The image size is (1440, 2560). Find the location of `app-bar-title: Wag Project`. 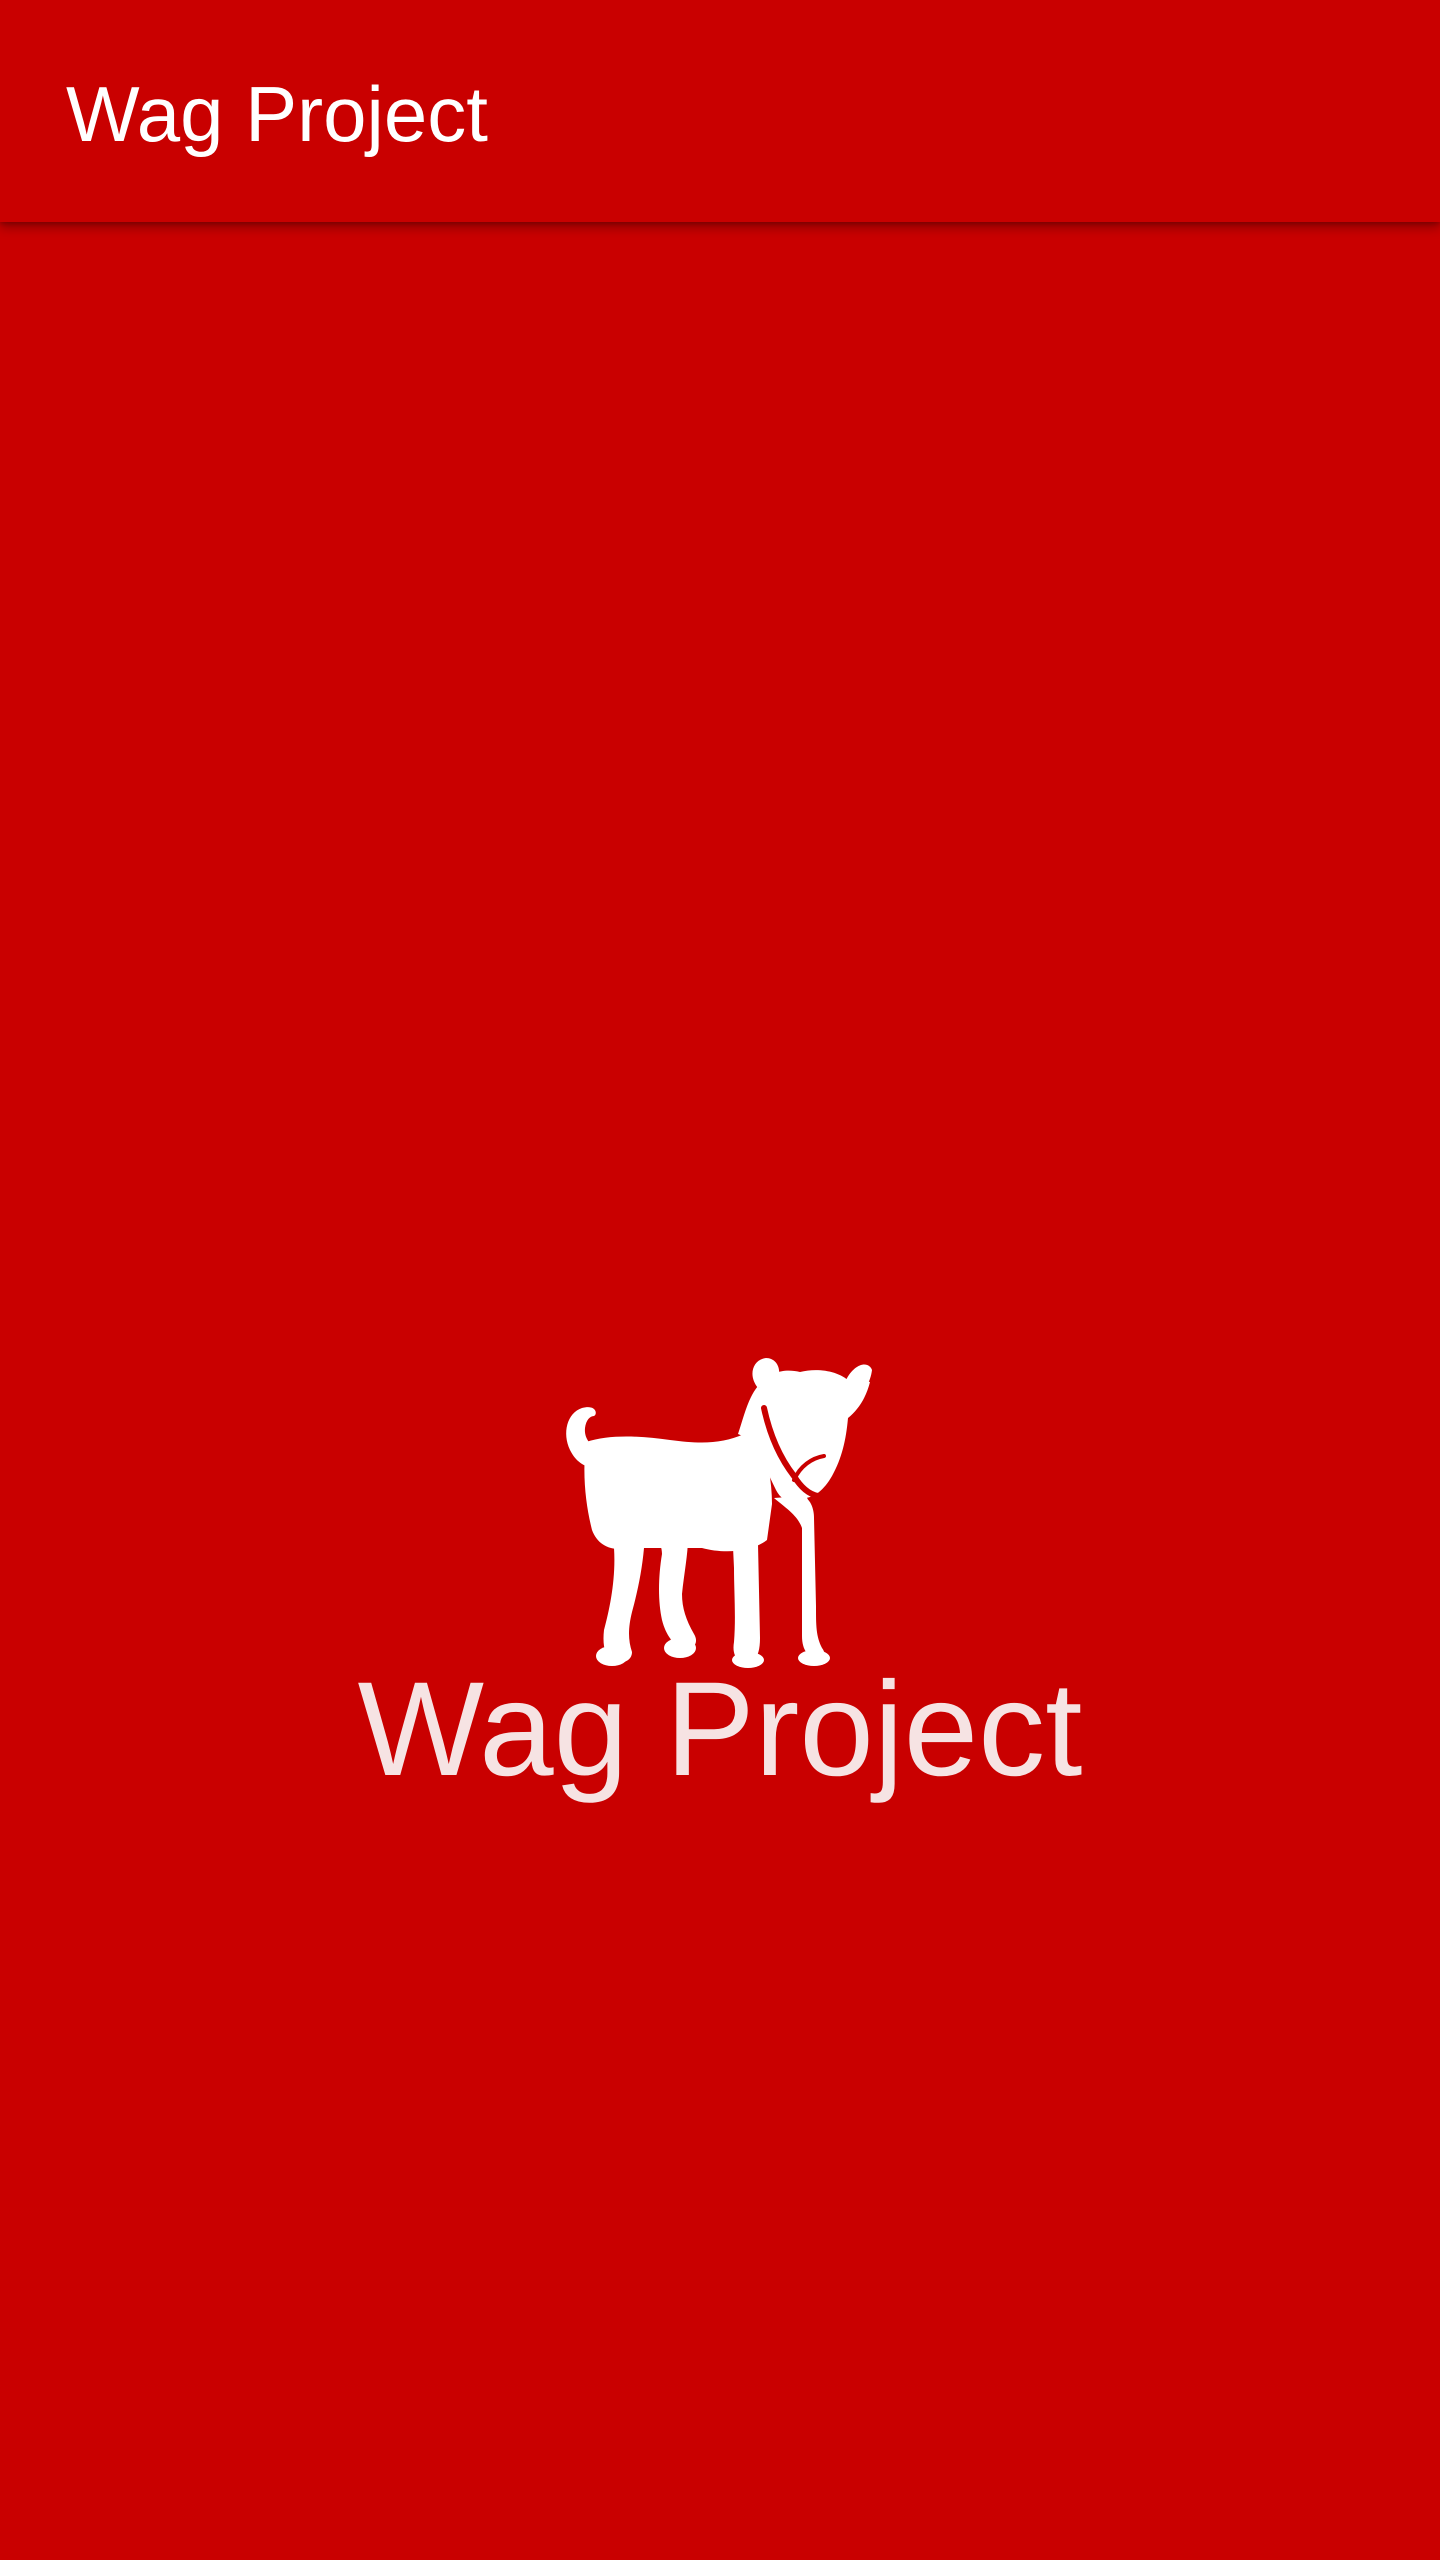

app-bar-title: Wag Project is located at coordinates (277, 114).